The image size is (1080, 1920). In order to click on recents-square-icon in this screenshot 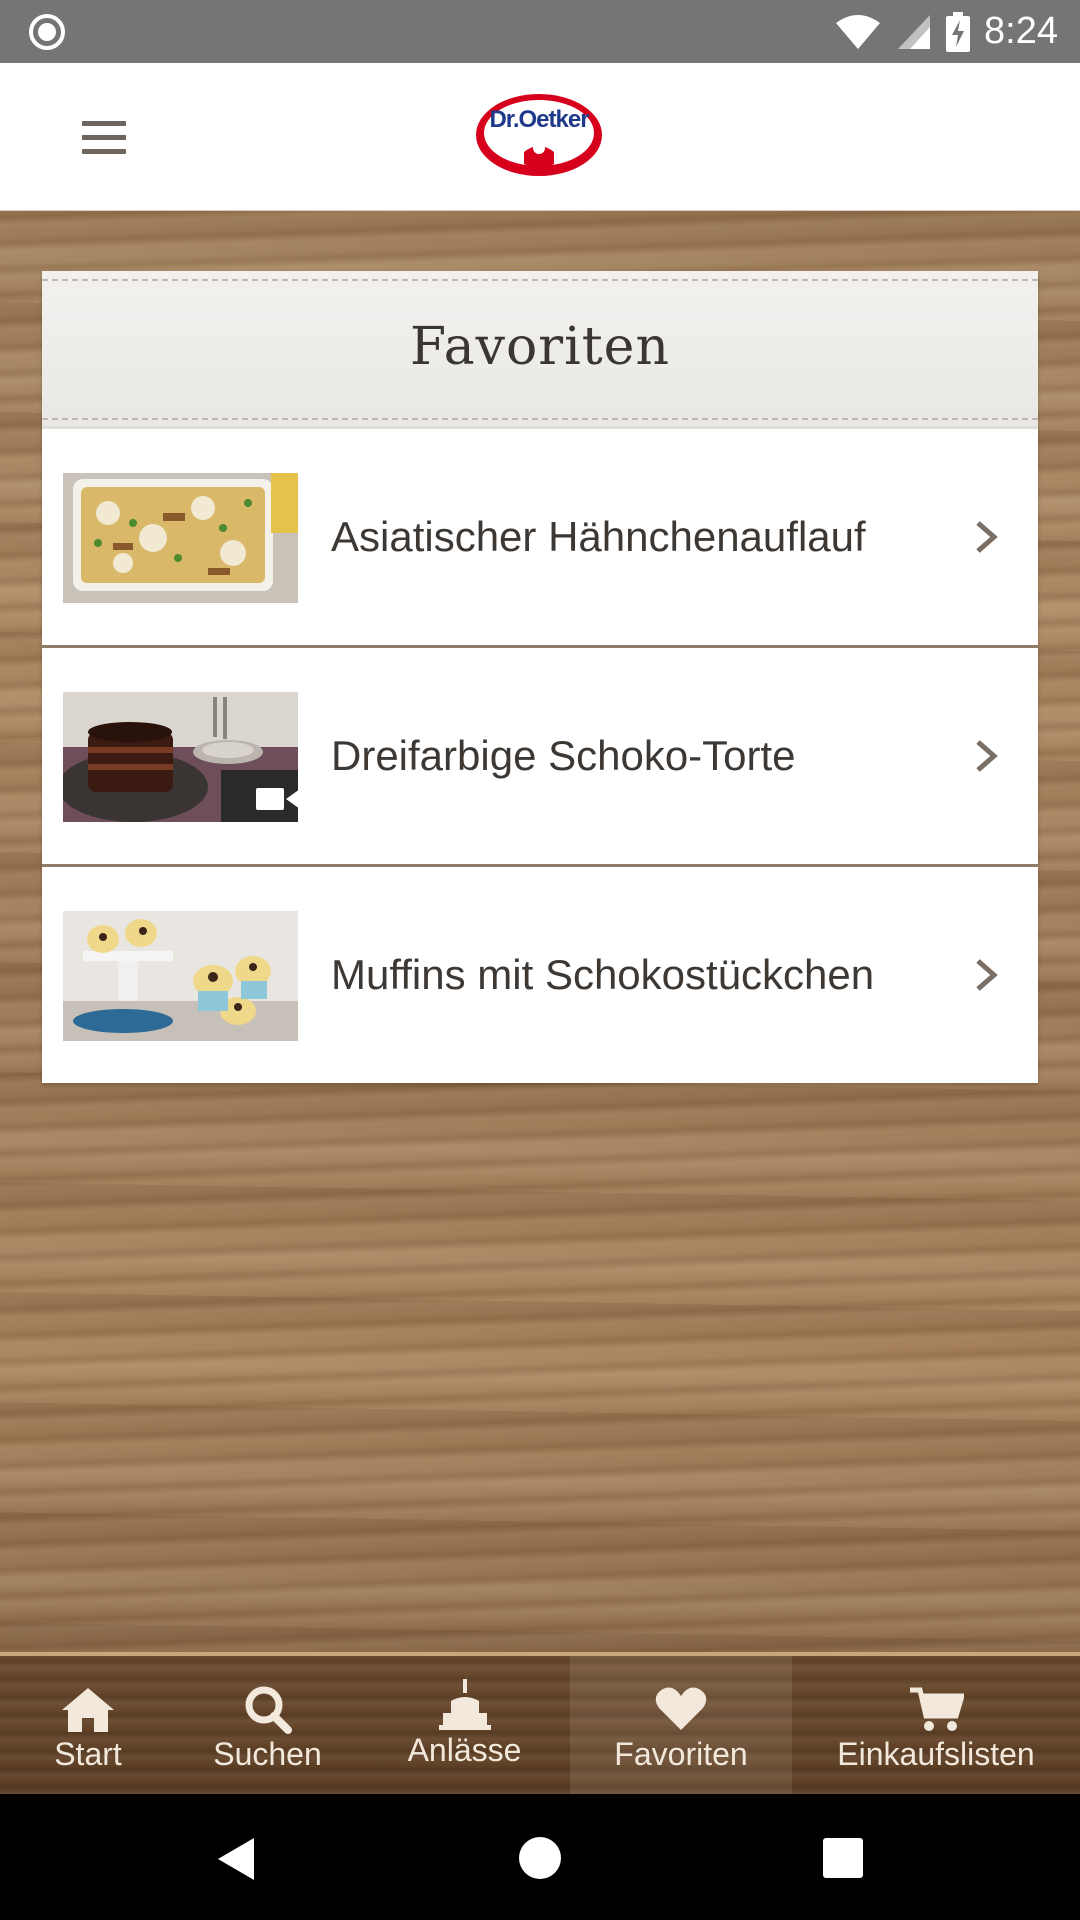, I will do `click(843, 1858)`.